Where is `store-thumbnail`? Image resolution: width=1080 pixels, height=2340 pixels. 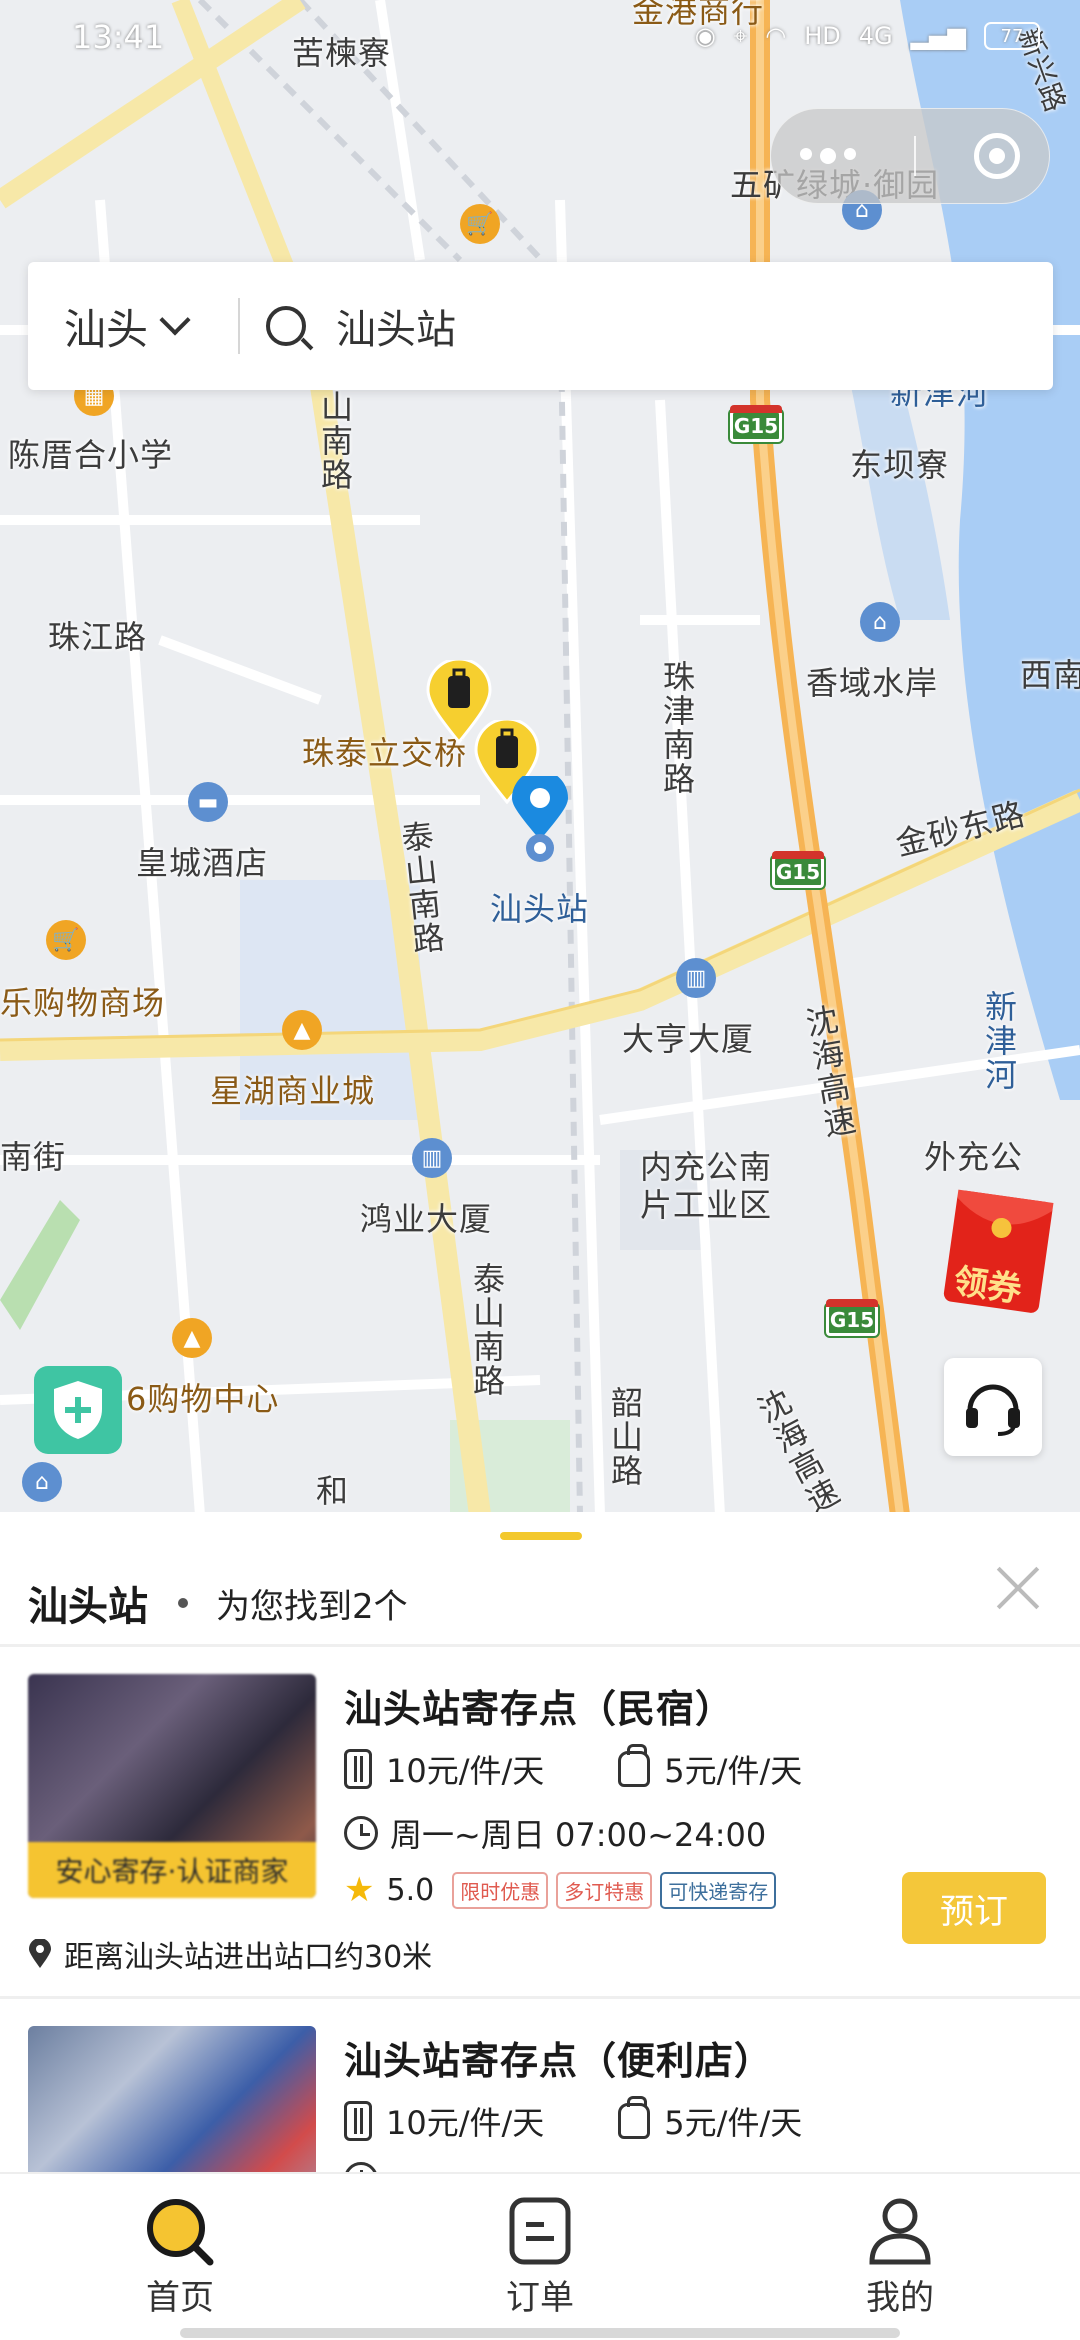
store-thumbnail is located at coordinates (172, 2099).